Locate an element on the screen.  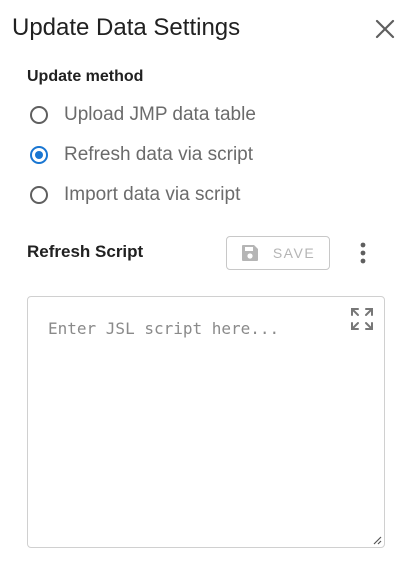
save-icon is located at coordinates (249, 253).